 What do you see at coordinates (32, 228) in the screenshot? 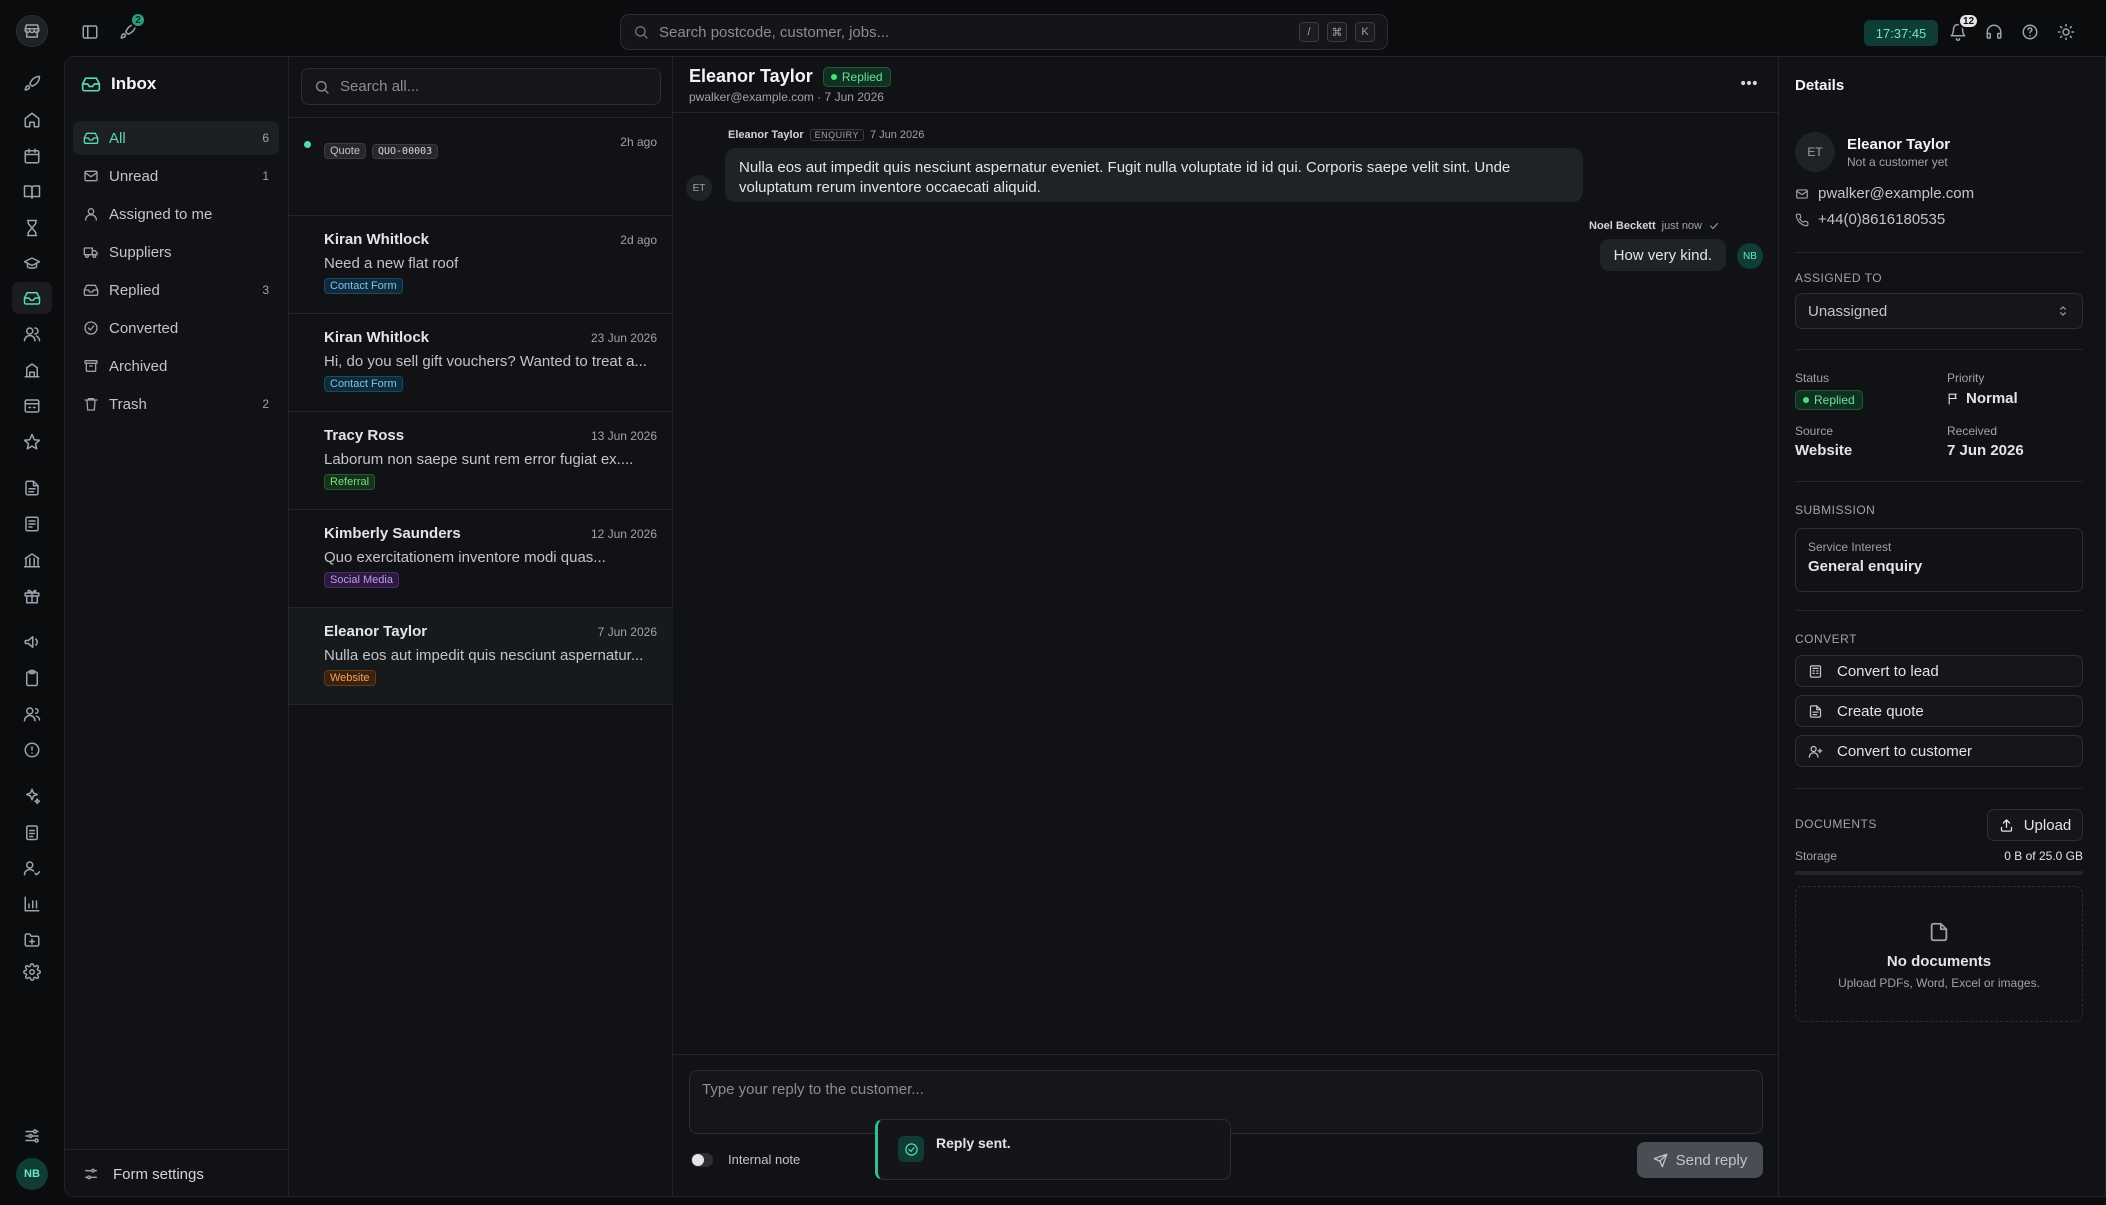
I see `hourglass-icon` at bounding box center [32, 228].